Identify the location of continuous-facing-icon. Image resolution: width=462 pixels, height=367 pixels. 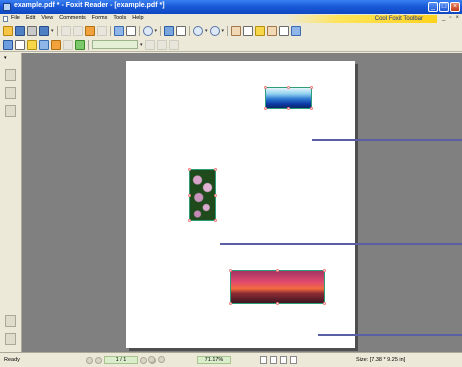
(293, 360).